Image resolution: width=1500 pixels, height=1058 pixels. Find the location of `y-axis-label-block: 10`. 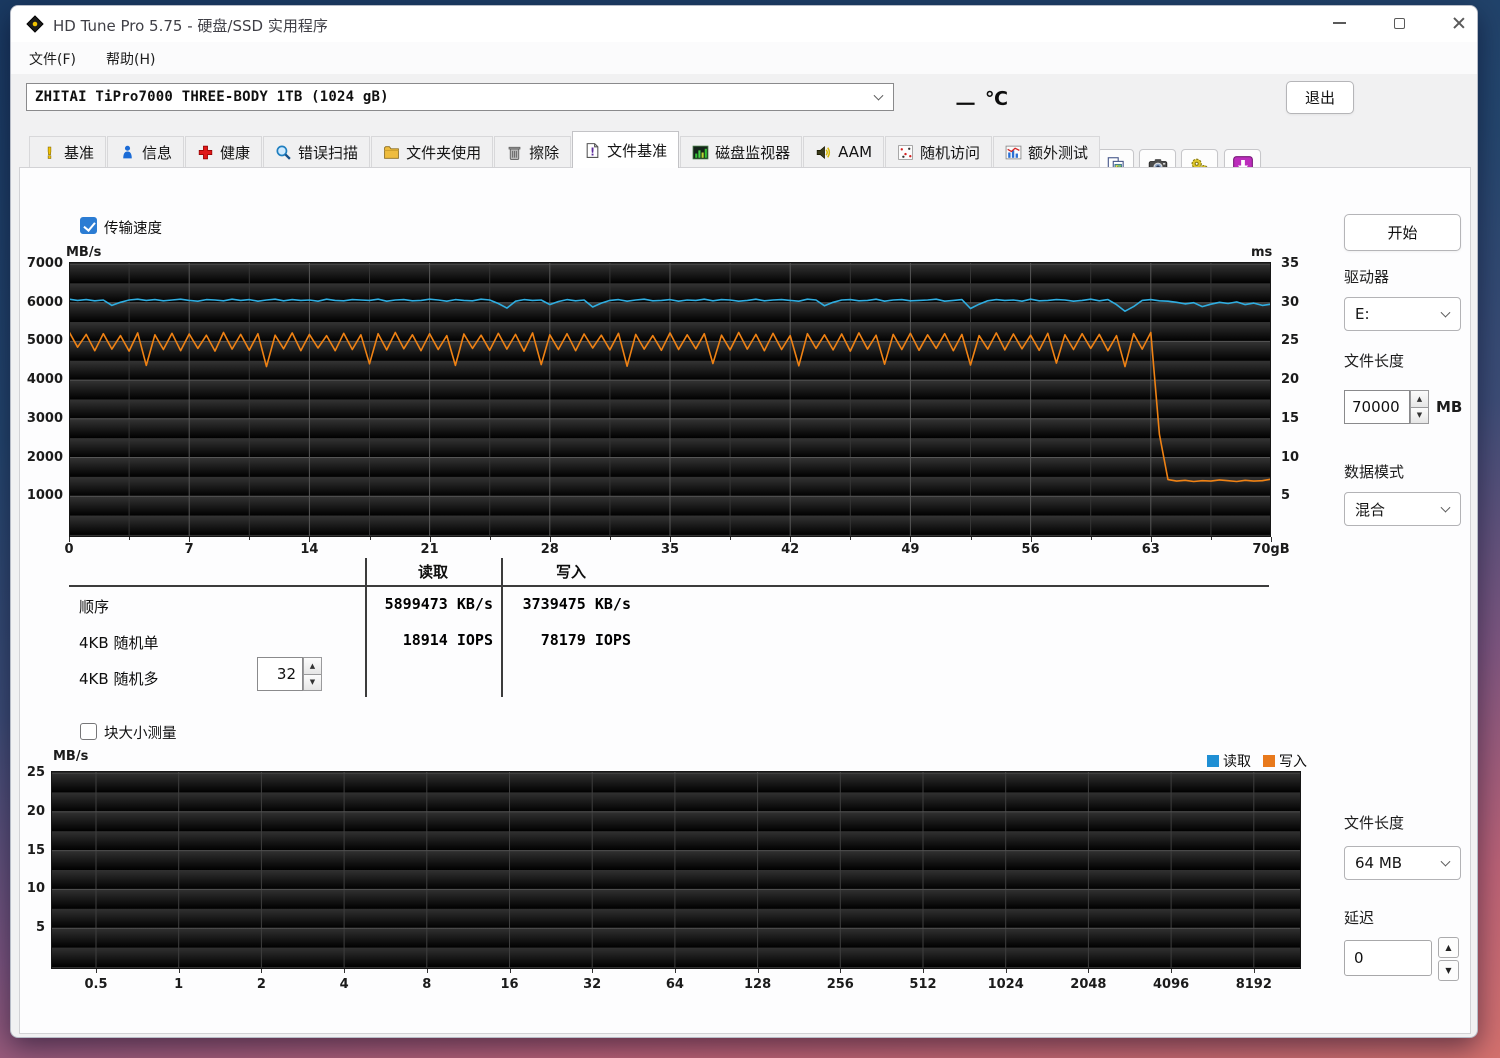

y-axis-label-block: 10 is located at coordinates (35, 889).